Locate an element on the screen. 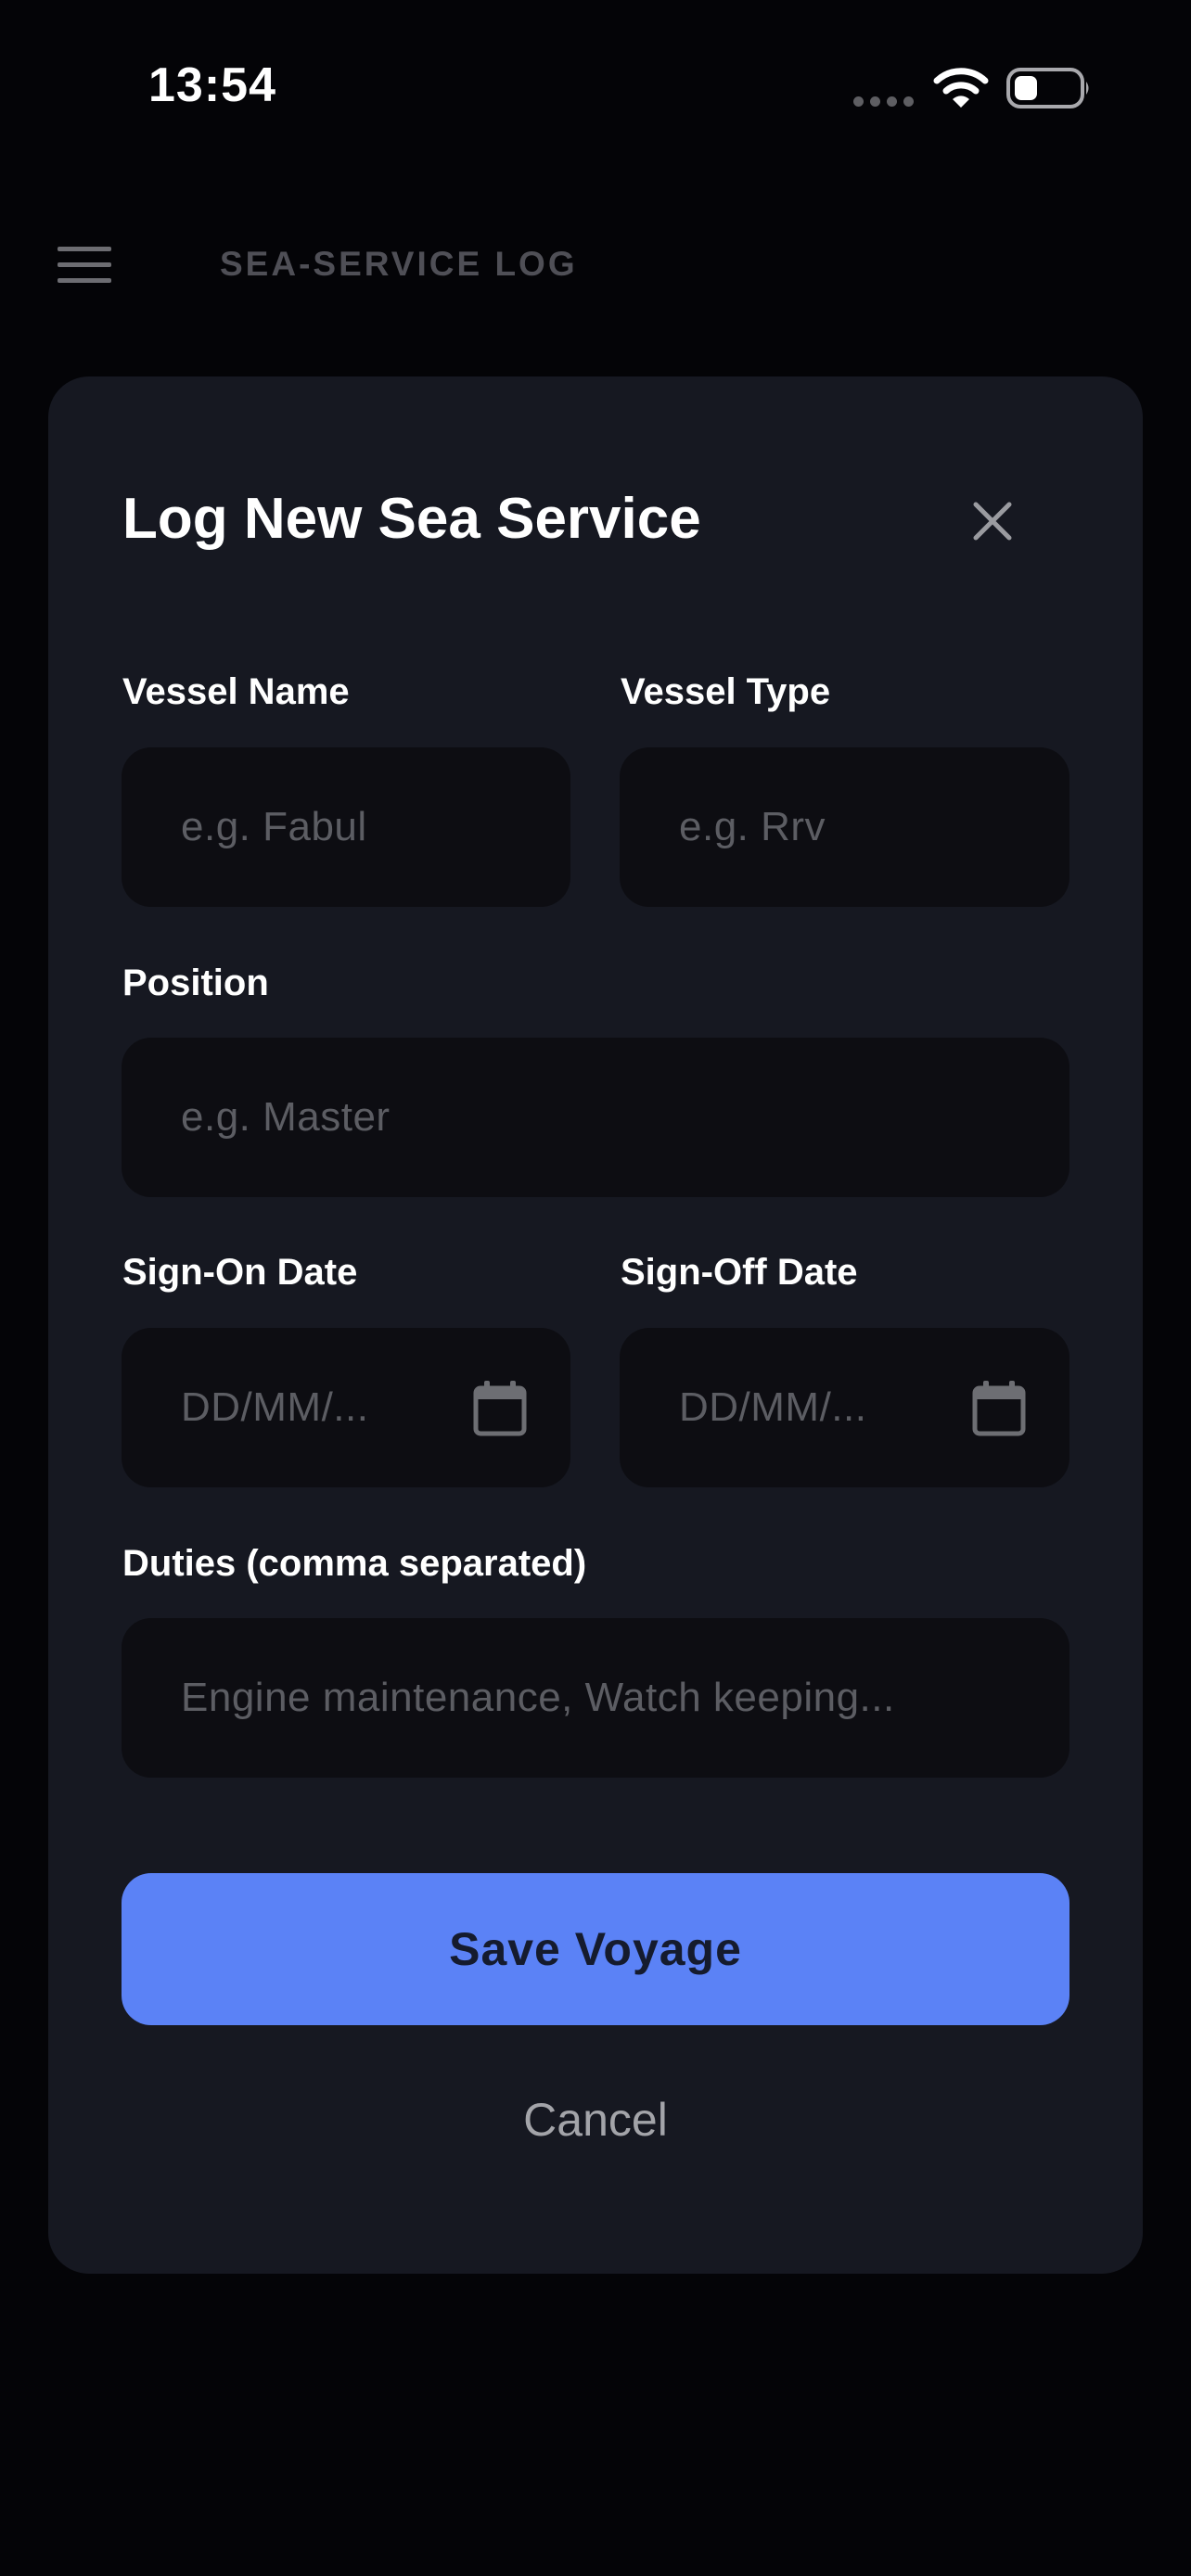 This screenshot has width=1191, height=2576. duties-field-box is located at coordinates (595, 1698).